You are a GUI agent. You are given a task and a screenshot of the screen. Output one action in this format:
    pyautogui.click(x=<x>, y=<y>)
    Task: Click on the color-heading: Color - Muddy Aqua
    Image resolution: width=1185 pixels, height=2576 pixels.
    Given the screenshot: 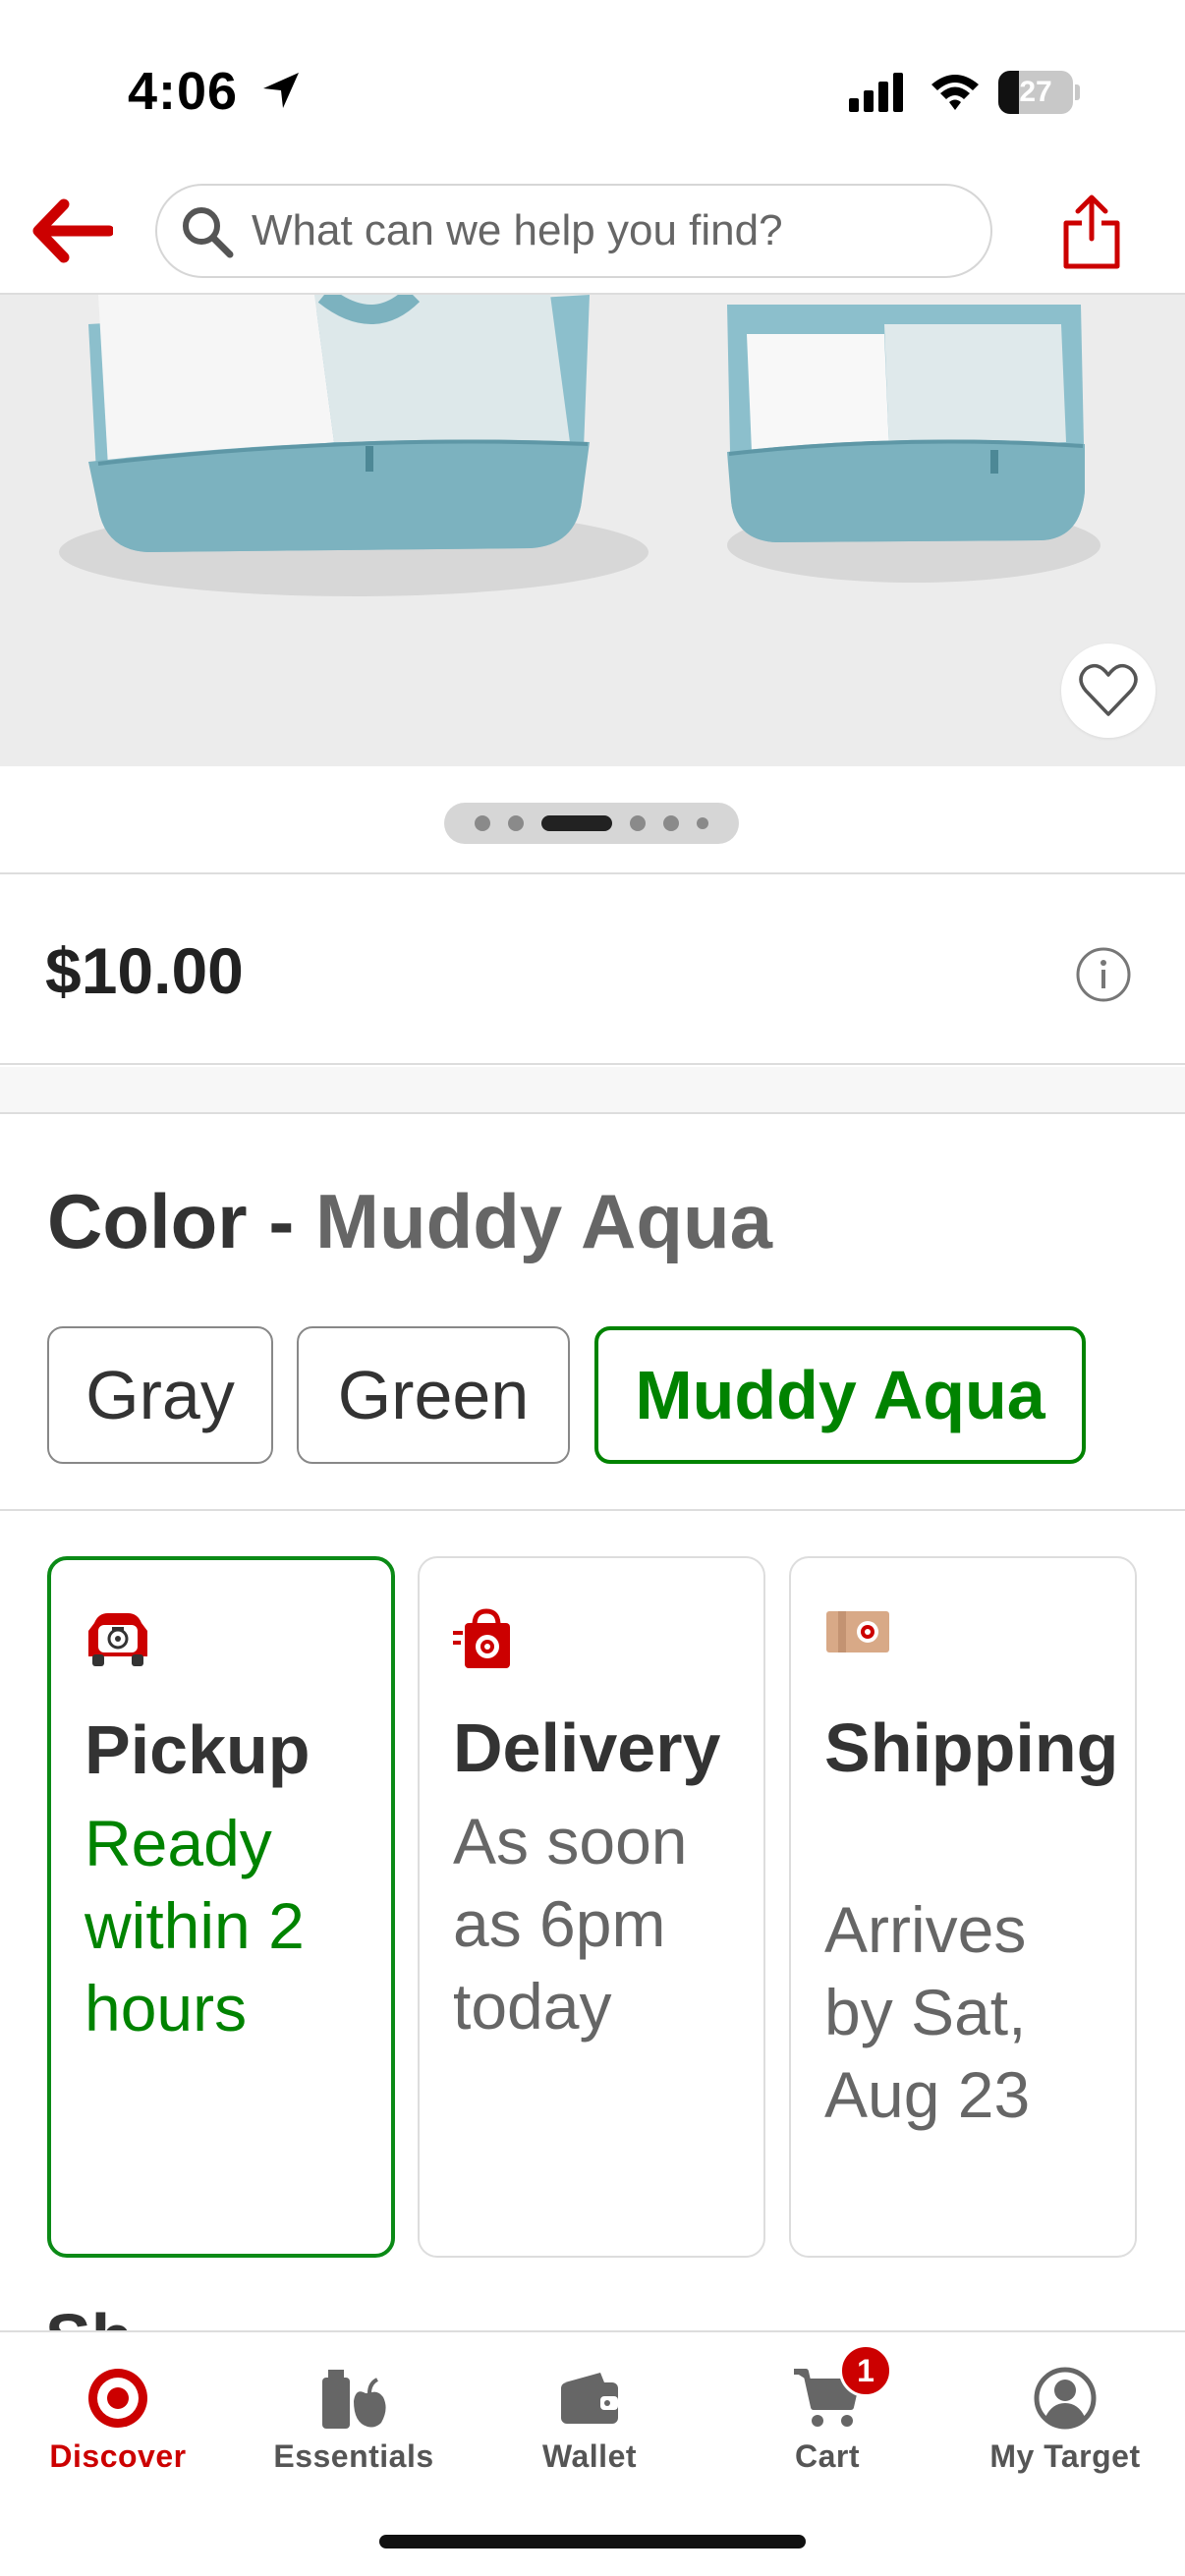 What is the action you would take?
    pyautogui.click(x=410, y=1221)
    